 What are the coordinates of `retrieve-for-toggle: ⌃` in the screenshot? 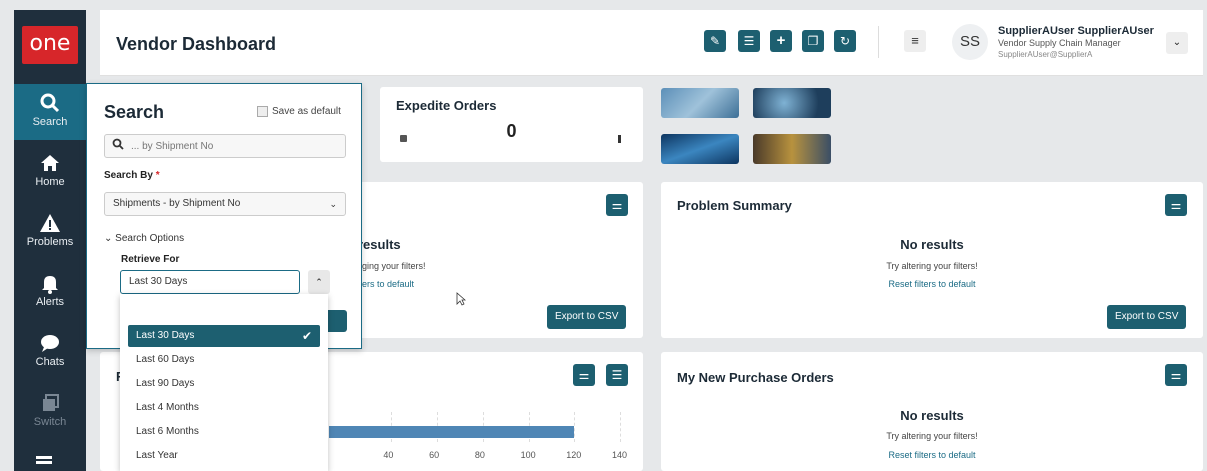 It's located at (319, 282).